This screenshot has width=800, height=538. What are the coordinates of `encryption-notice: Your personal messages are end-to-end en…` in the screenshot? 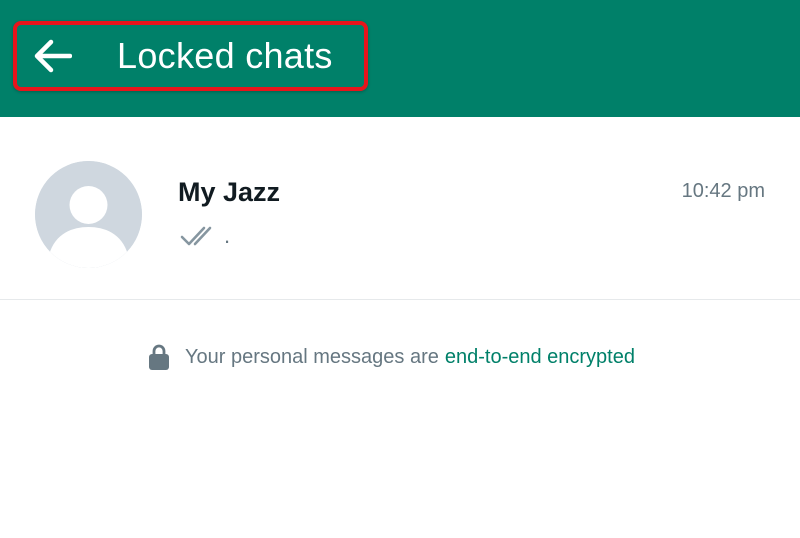 It's located at (391, 357).